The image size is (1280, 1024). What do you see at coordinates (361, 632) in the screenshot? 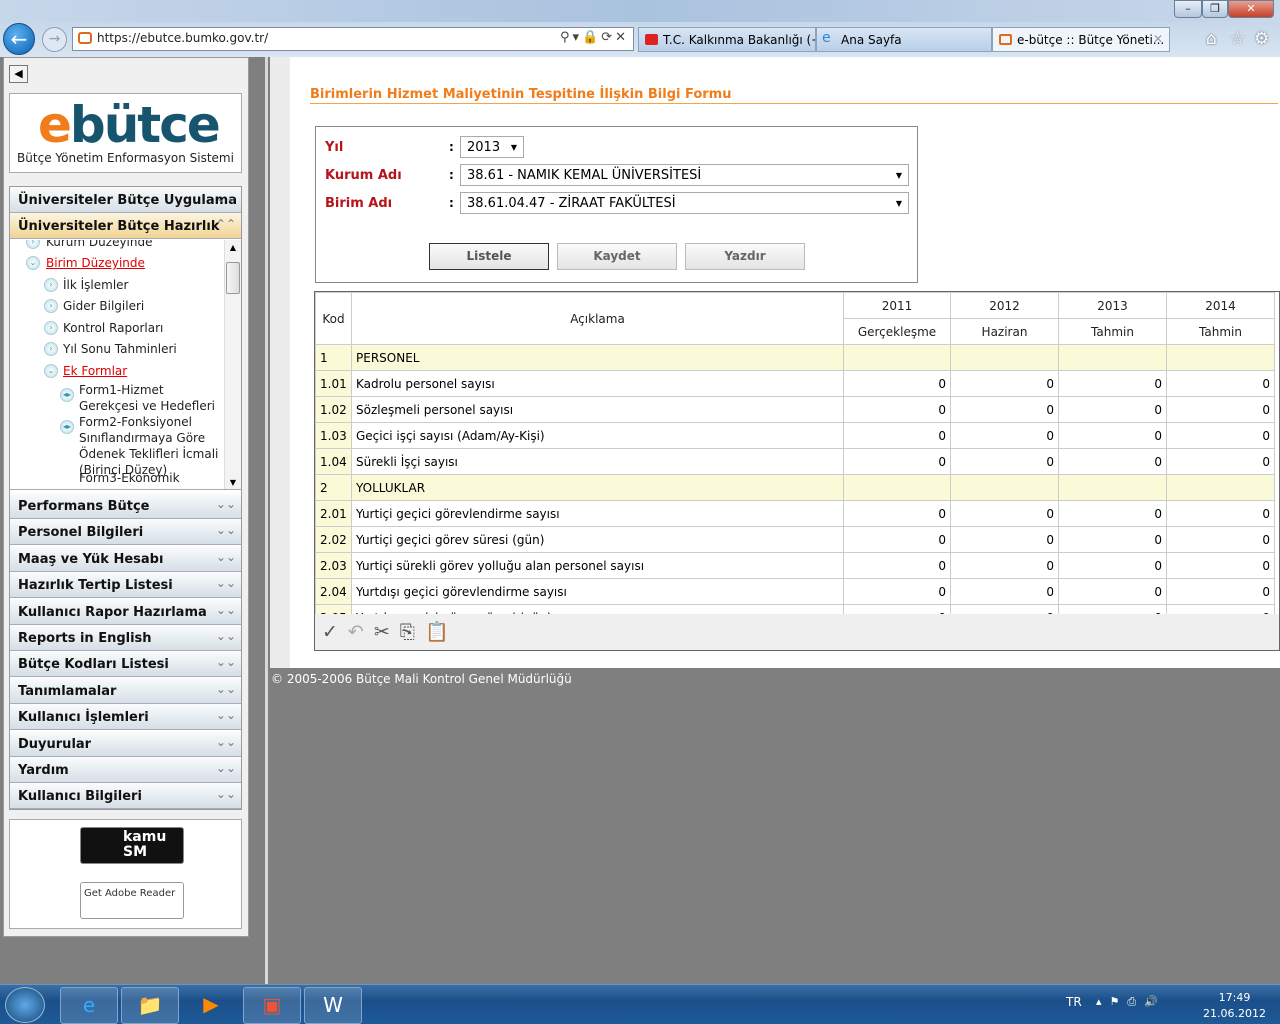
I see `undo-icon: ↶` at bounding box center [361, 632].